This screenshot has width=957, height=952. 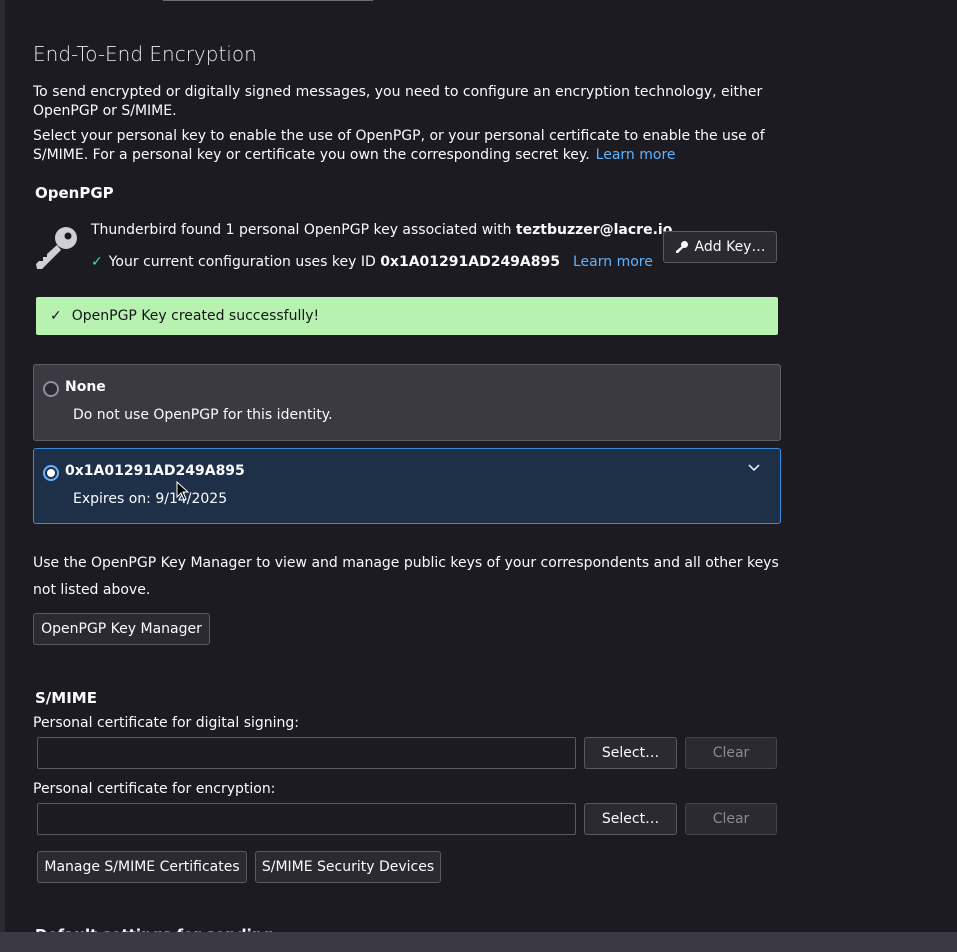 What do you see at coordinates (51, 473) in the screenshot?
I see `radio-key` at bounding box center [51, 473].